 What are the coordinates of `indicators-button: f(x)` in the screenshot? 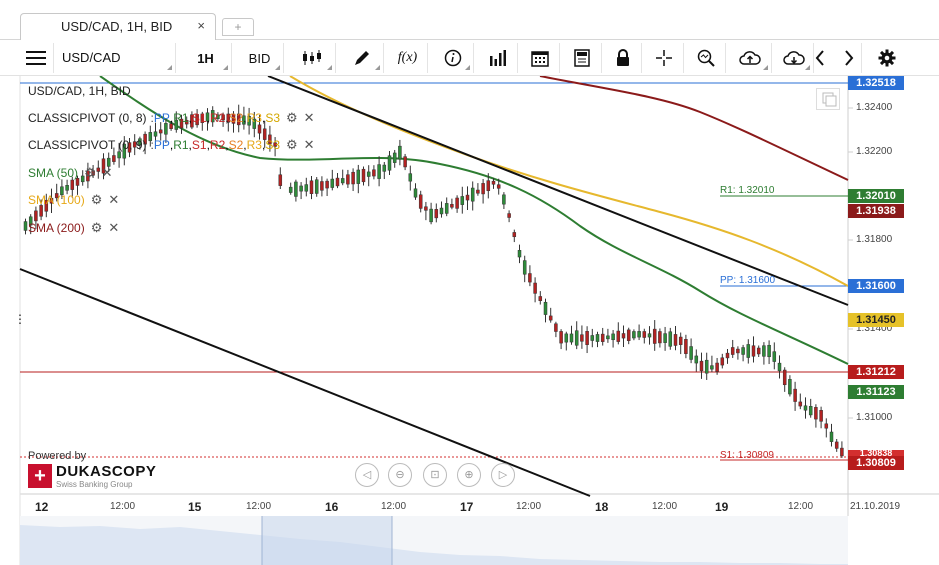 It's located at (408, 58).